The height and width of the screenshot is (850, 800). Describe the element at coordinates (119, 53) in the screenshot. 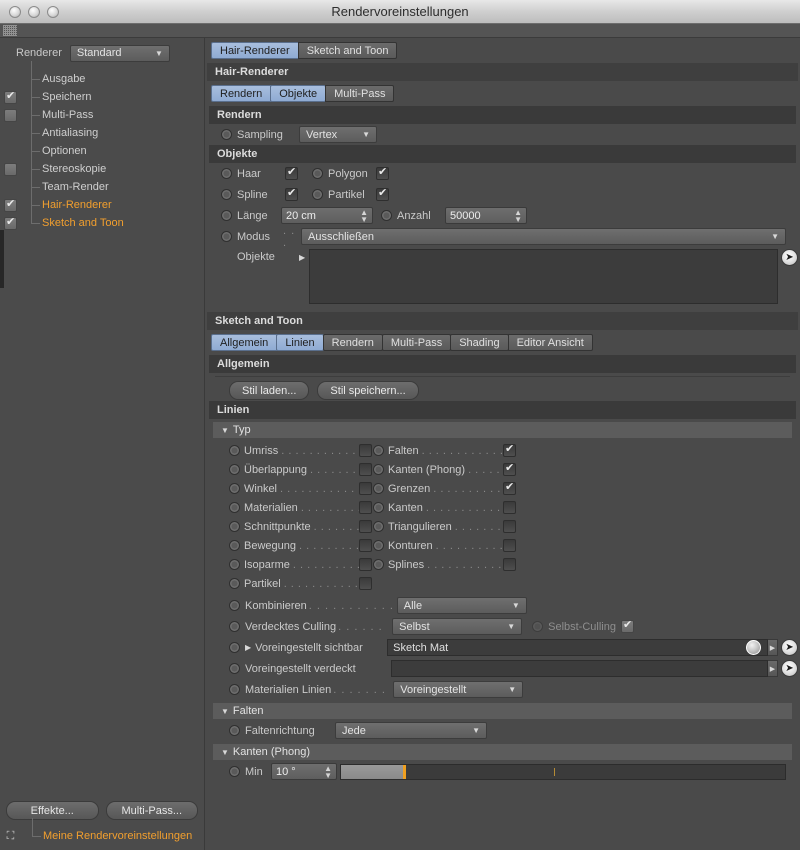

I see `renderer-select: Standard ▼` at that location.